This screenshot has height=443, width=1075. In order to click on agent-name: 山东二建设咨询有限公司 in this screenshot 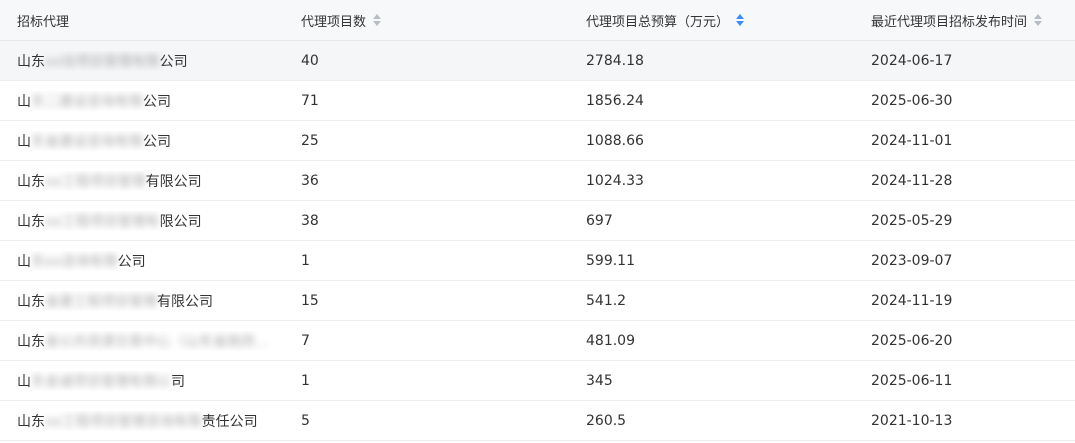, I will do `click(142, 101)`.